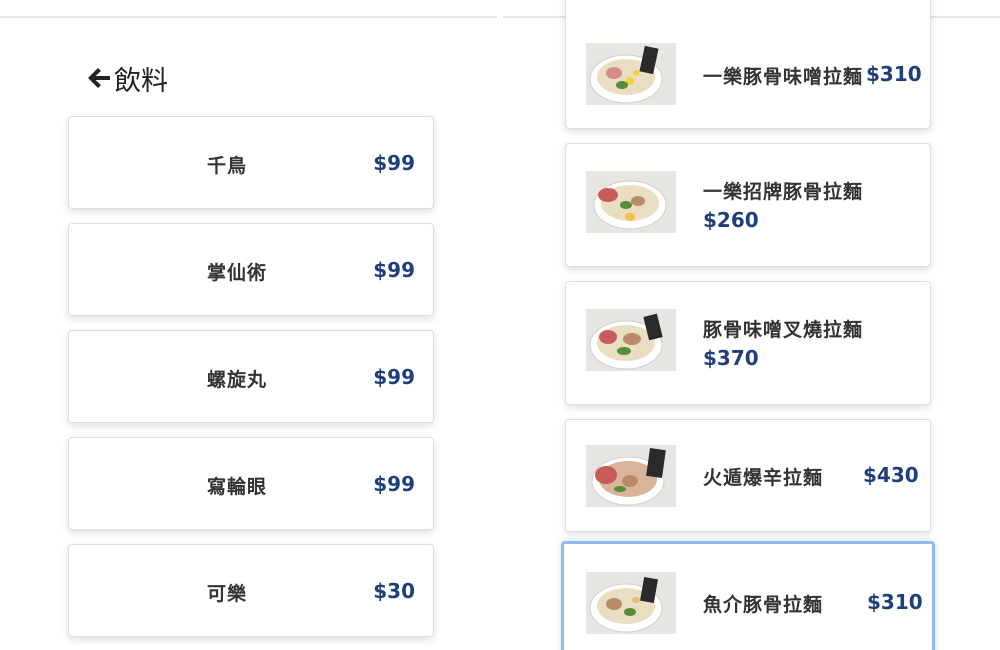 This screenshot has height=650, width=1000. Describe the element at coordinates (731, 220) in the screenshot. I see `item-price: $260` at that location.